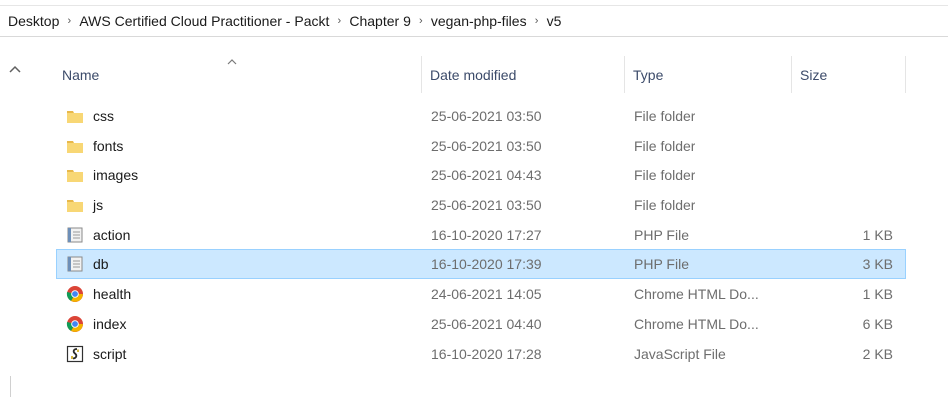 Image resolution: width=948 pixels, height=397 pixels. What do you see at coordinates (486, 175) in the screenshot?
I see `file-date: 25-06-2021 04:43` at bounding box center [486, 175].